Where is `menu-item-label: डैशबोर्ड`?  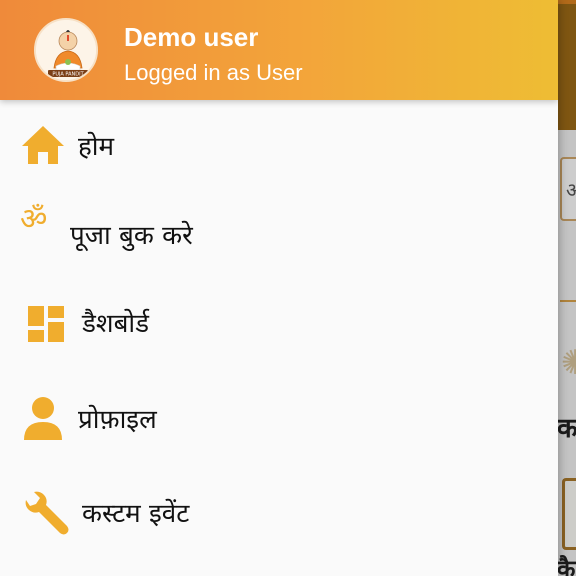 menu-item-label: डैशबोर्ड is located at coordinates (116, 324).